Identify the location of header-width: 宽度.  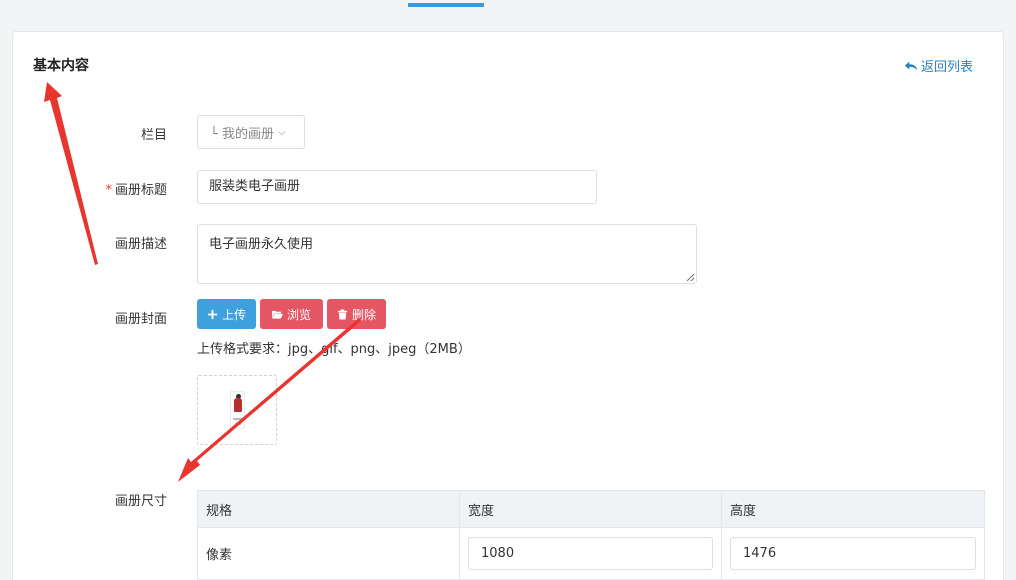
(590, 509).